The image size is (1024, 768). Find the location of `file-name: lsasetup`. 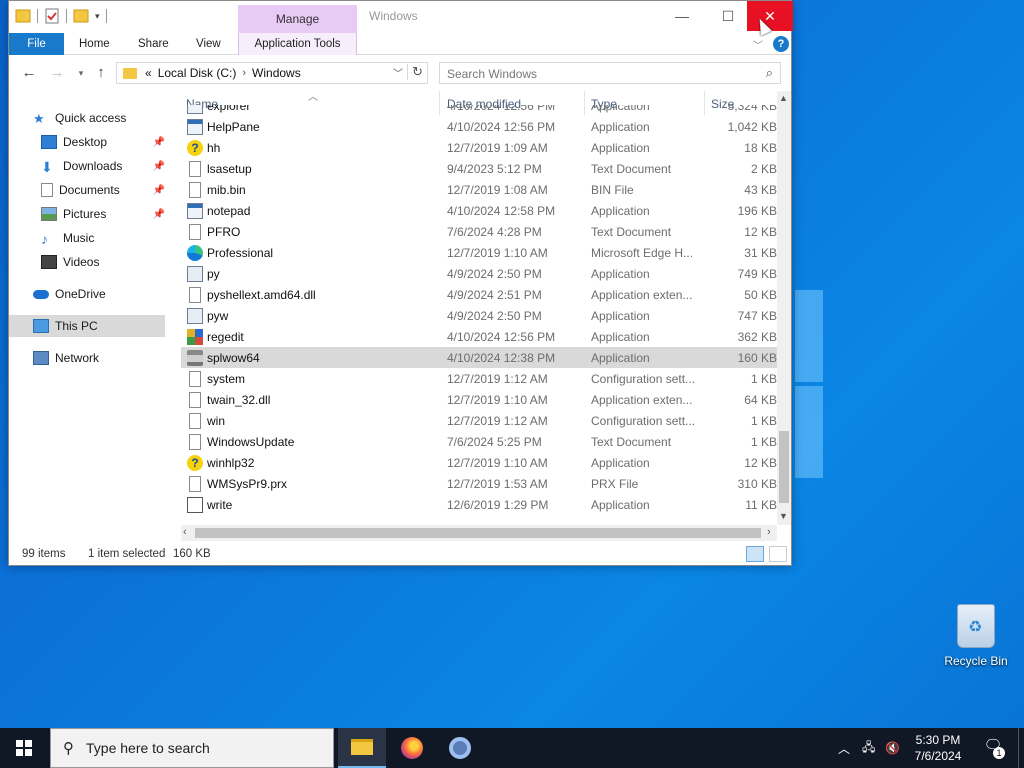

file-name: lsasetup is located at coordinates (229, 169).